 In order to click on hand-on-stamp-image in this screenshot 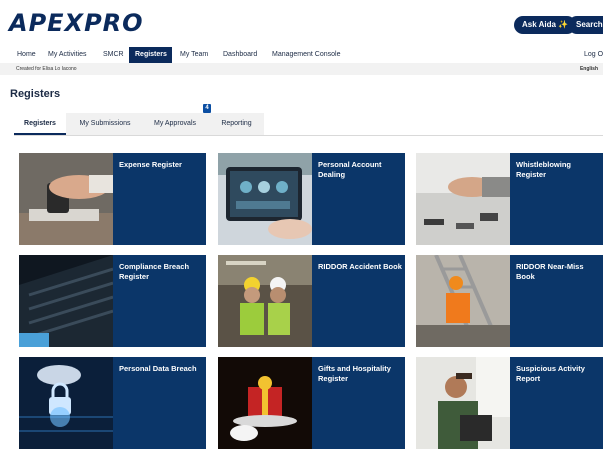, I will do `click(66, 199)`.